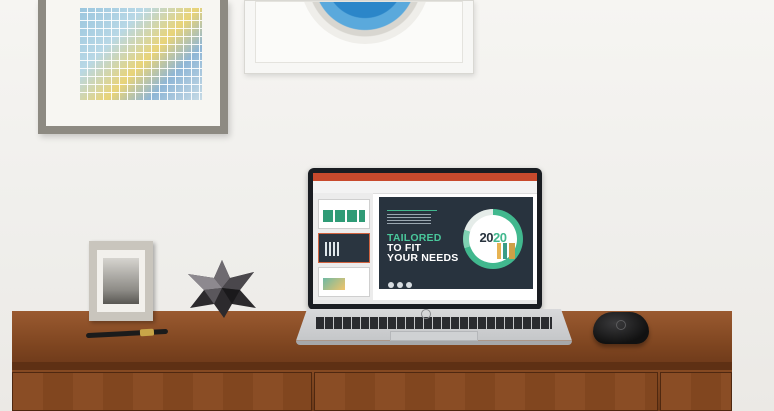 The image size is (774, 411). I want to click on laptop-keyboard, so click(434, 323).